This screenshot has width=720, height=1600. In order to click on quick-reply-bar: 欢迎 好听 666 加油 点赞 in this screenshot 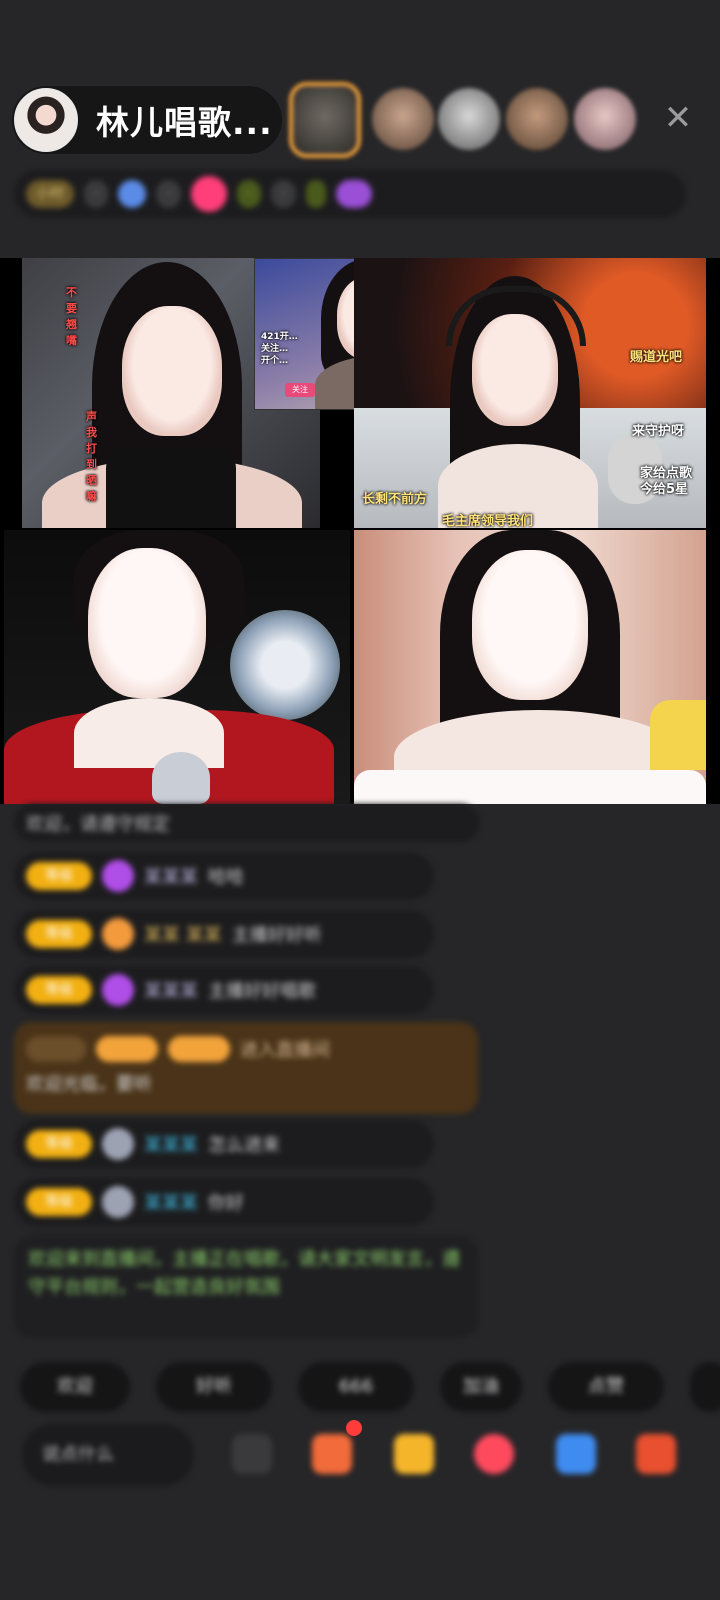, I will do `click(370, 1387)`.